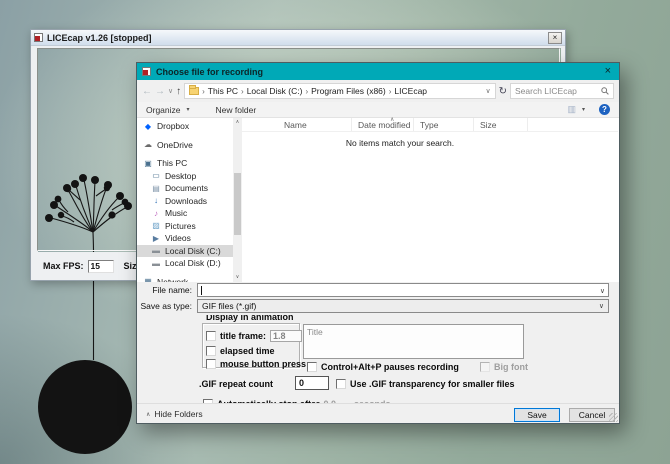 This screenshot has width=670, height=464. Describe the element at coordinates (156, 238) in the screenshot. I see `videos-icon: ▶` at that location.